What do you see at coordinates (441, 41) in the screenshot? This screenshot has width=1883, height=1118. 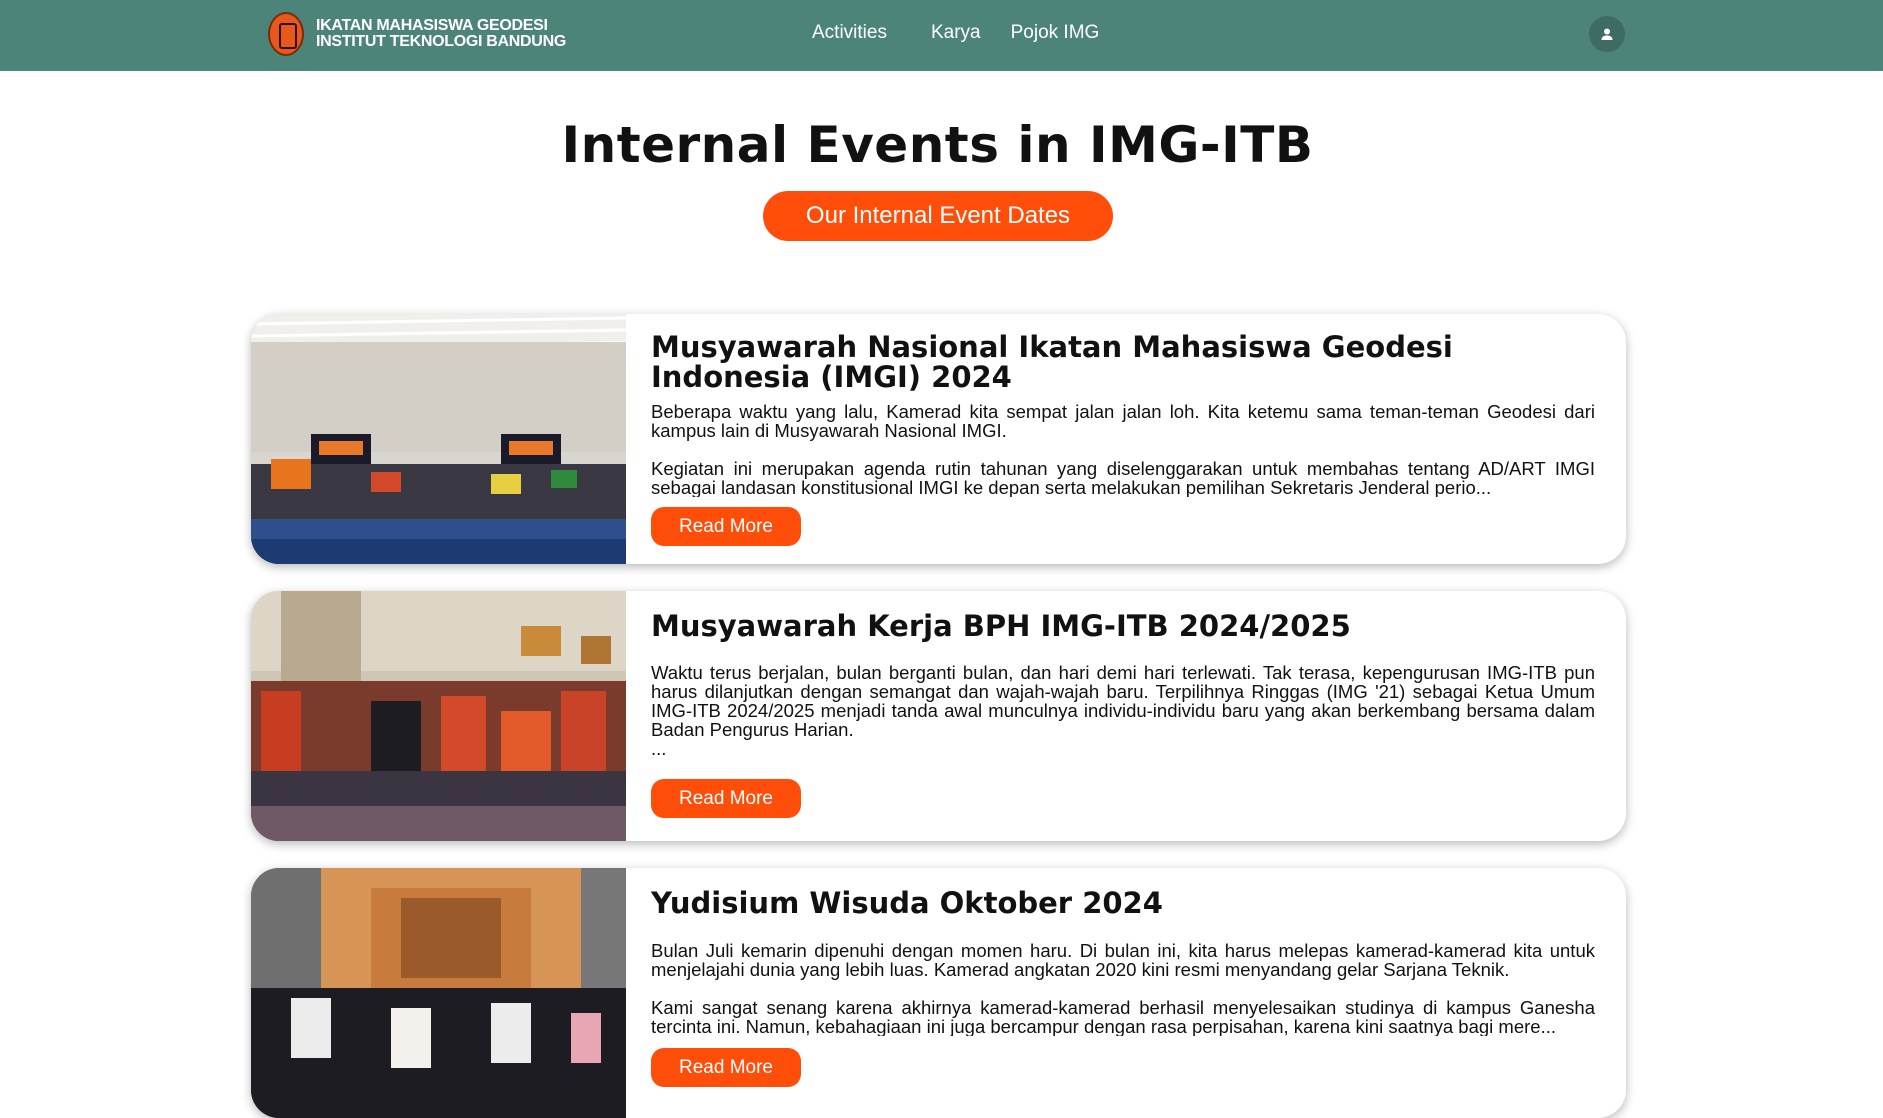 I see `brand-line-2: INSTITUT TEKNOLOGI BANDUNG` at bounding box center [441, 41].